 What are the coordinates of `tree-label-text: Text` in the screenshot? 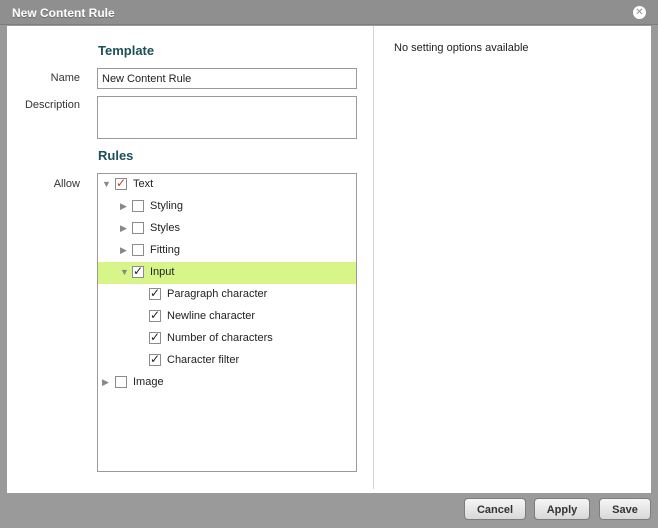 It's located at (143, 184).